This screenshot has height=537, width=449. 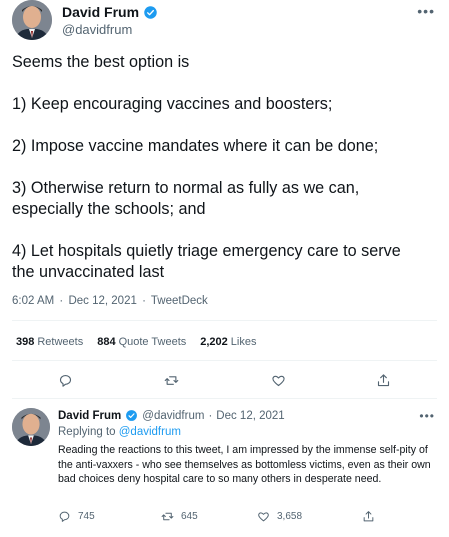 I want to click on share-button, so click(x=383, y=380).